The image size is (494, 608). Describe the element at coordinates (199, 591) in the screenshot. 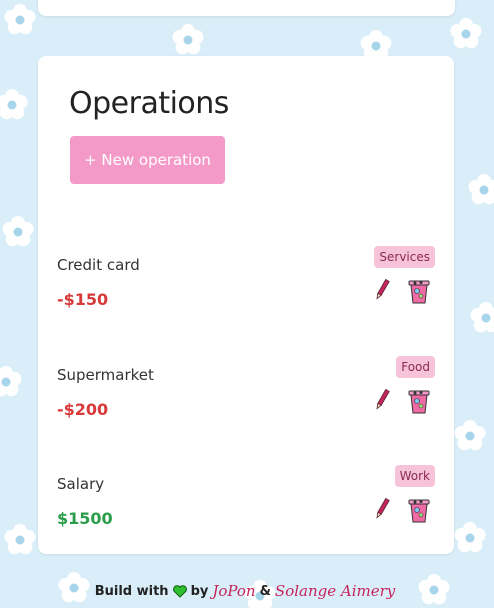

I see `footer-by: by` at that location.